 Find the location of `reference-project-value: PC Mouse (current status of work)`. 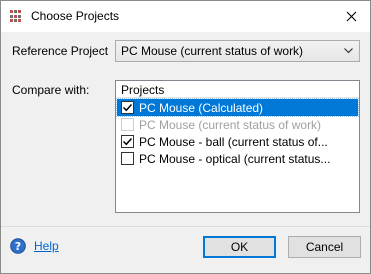

reference-project-value: PC Mouse (current status of work) is located at coordinates (212, 51).